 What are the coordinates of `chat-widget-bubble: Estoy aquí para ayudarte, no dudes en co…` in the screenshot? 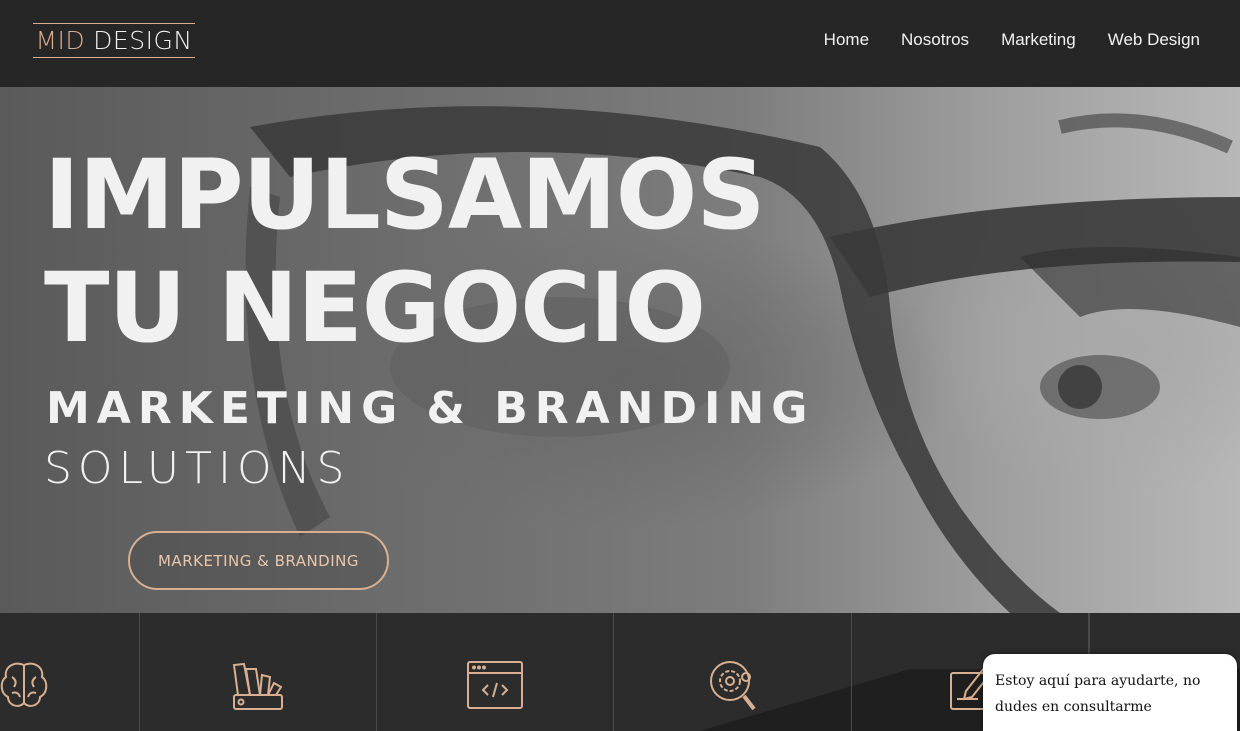 It's located at (1110, 692).